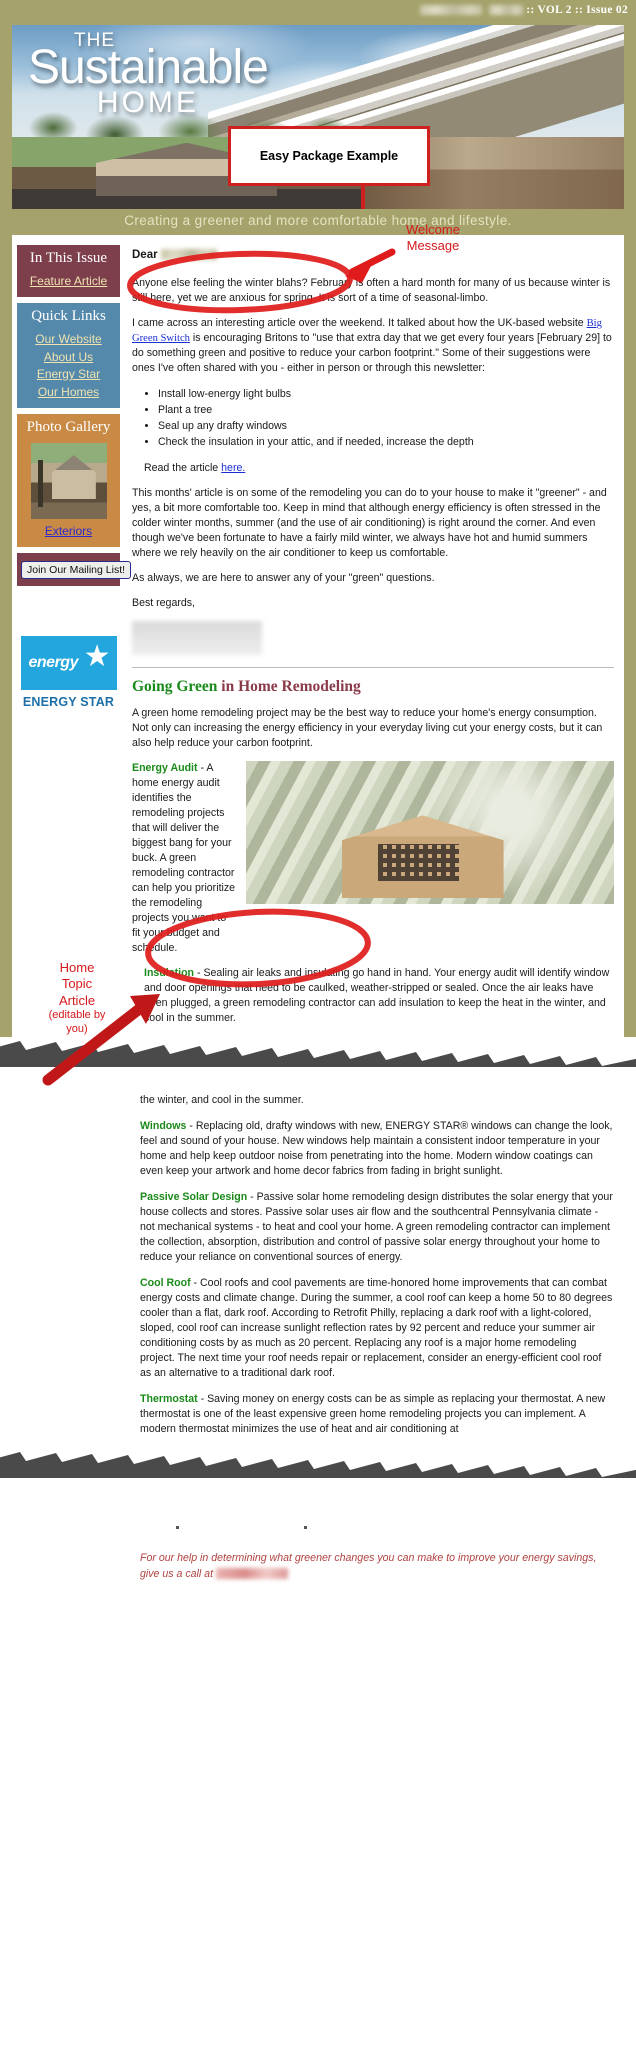 The height and width of the screenshot is (2058, 636). Describe the element at coordinates (97, 657) in the screenshot. I see `star-icon: ★` at that location.